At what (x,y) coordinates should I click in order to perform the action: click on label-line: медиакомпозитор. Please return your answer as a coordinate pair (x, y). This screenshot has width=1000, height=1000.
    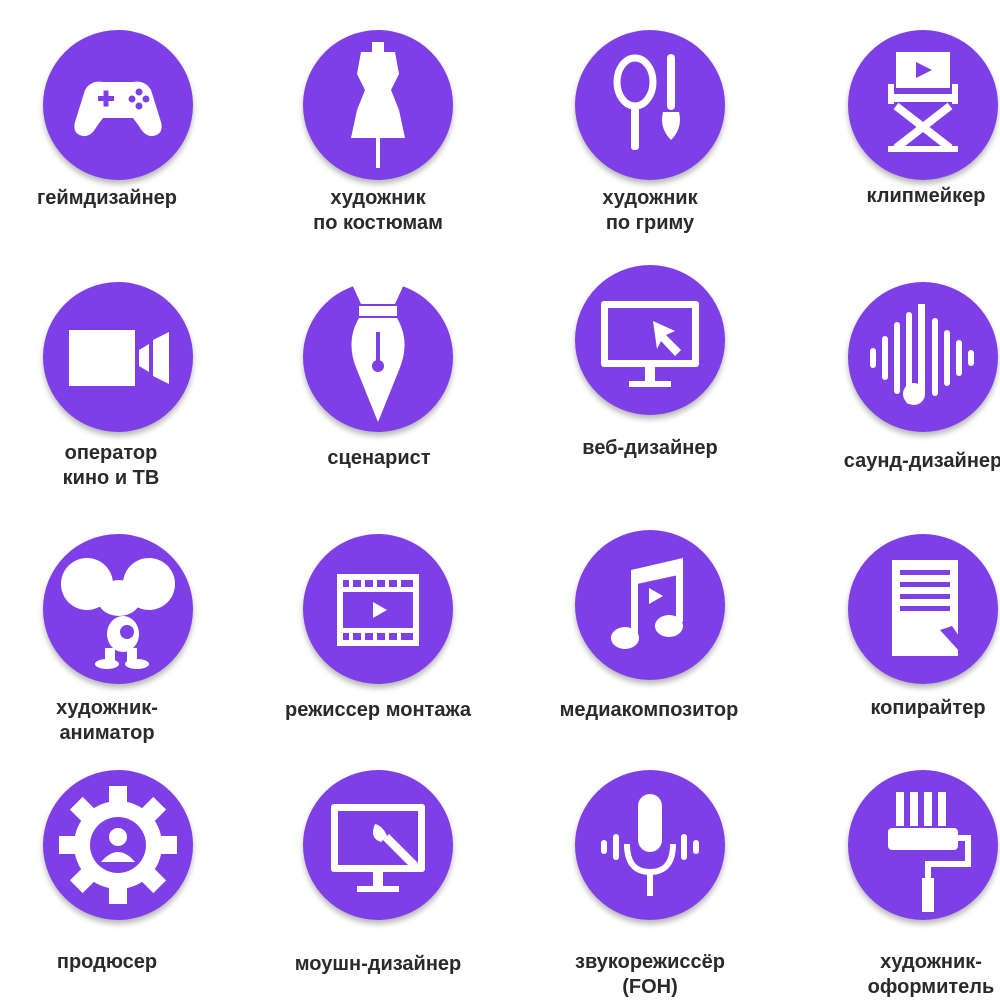
    Looking at the image, I should click on (649, 710).